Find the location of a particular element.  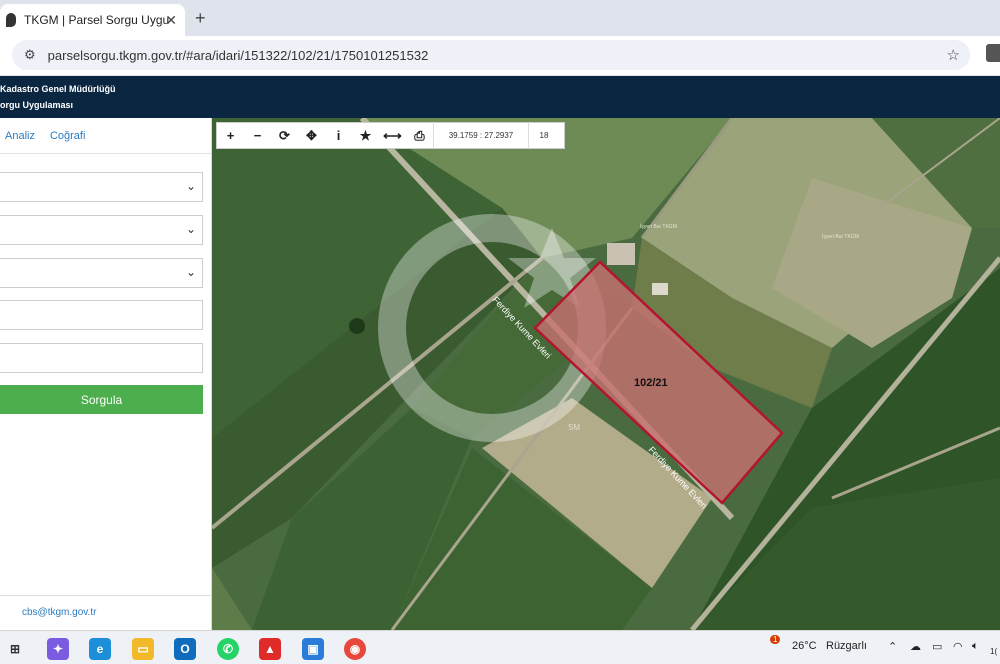

wifi-icon: ◠ is located at coordinates (958, 646).